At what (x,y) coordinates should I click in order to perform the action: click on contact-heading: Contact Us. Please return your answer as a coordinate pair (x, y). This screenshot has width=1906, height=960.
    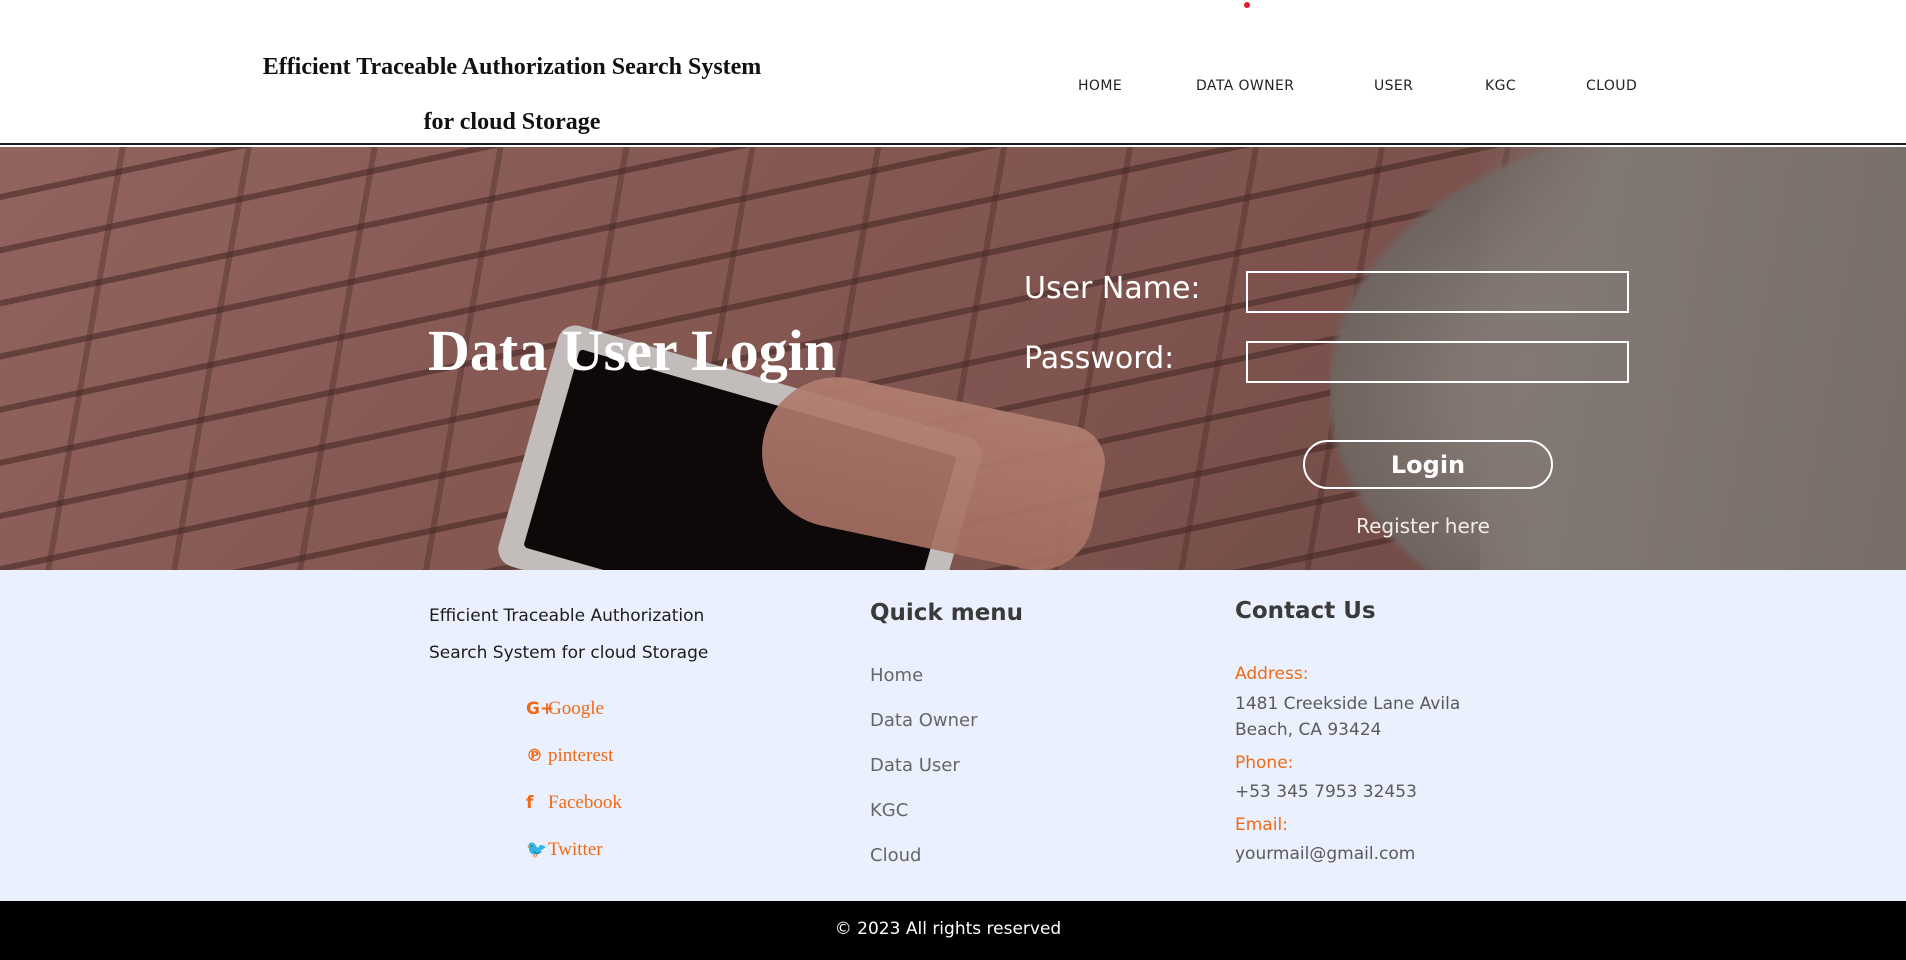
    Looking at the image, I should click on (1305, 611).